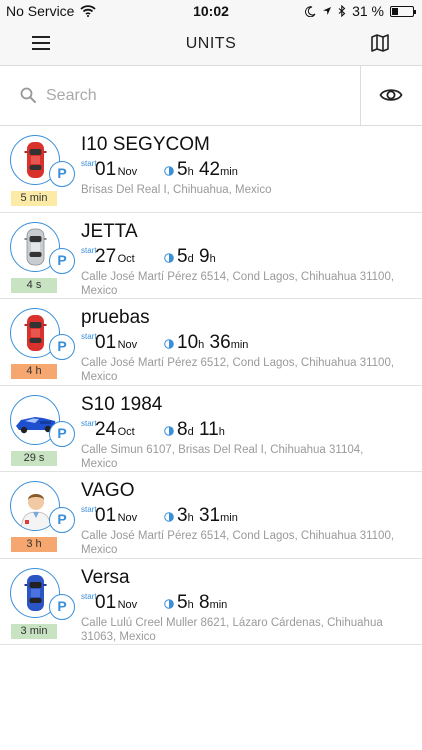 This screenshot has height=750, width=422. Describe the element at coordinates (122, 404) in the screenshot. I see `unit-name: S10 1984` at that location.